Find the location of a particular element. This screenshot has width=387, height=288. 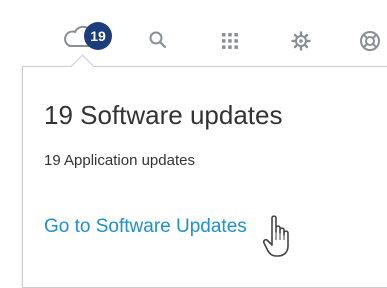

help-icon is located at coordinates (370, 41).